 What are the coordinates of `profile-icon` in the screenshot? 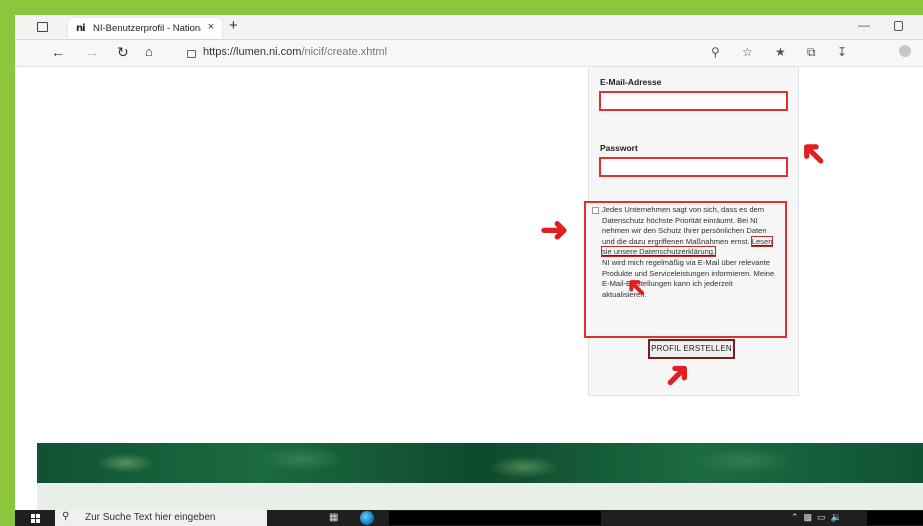 It's located at (905, 51).